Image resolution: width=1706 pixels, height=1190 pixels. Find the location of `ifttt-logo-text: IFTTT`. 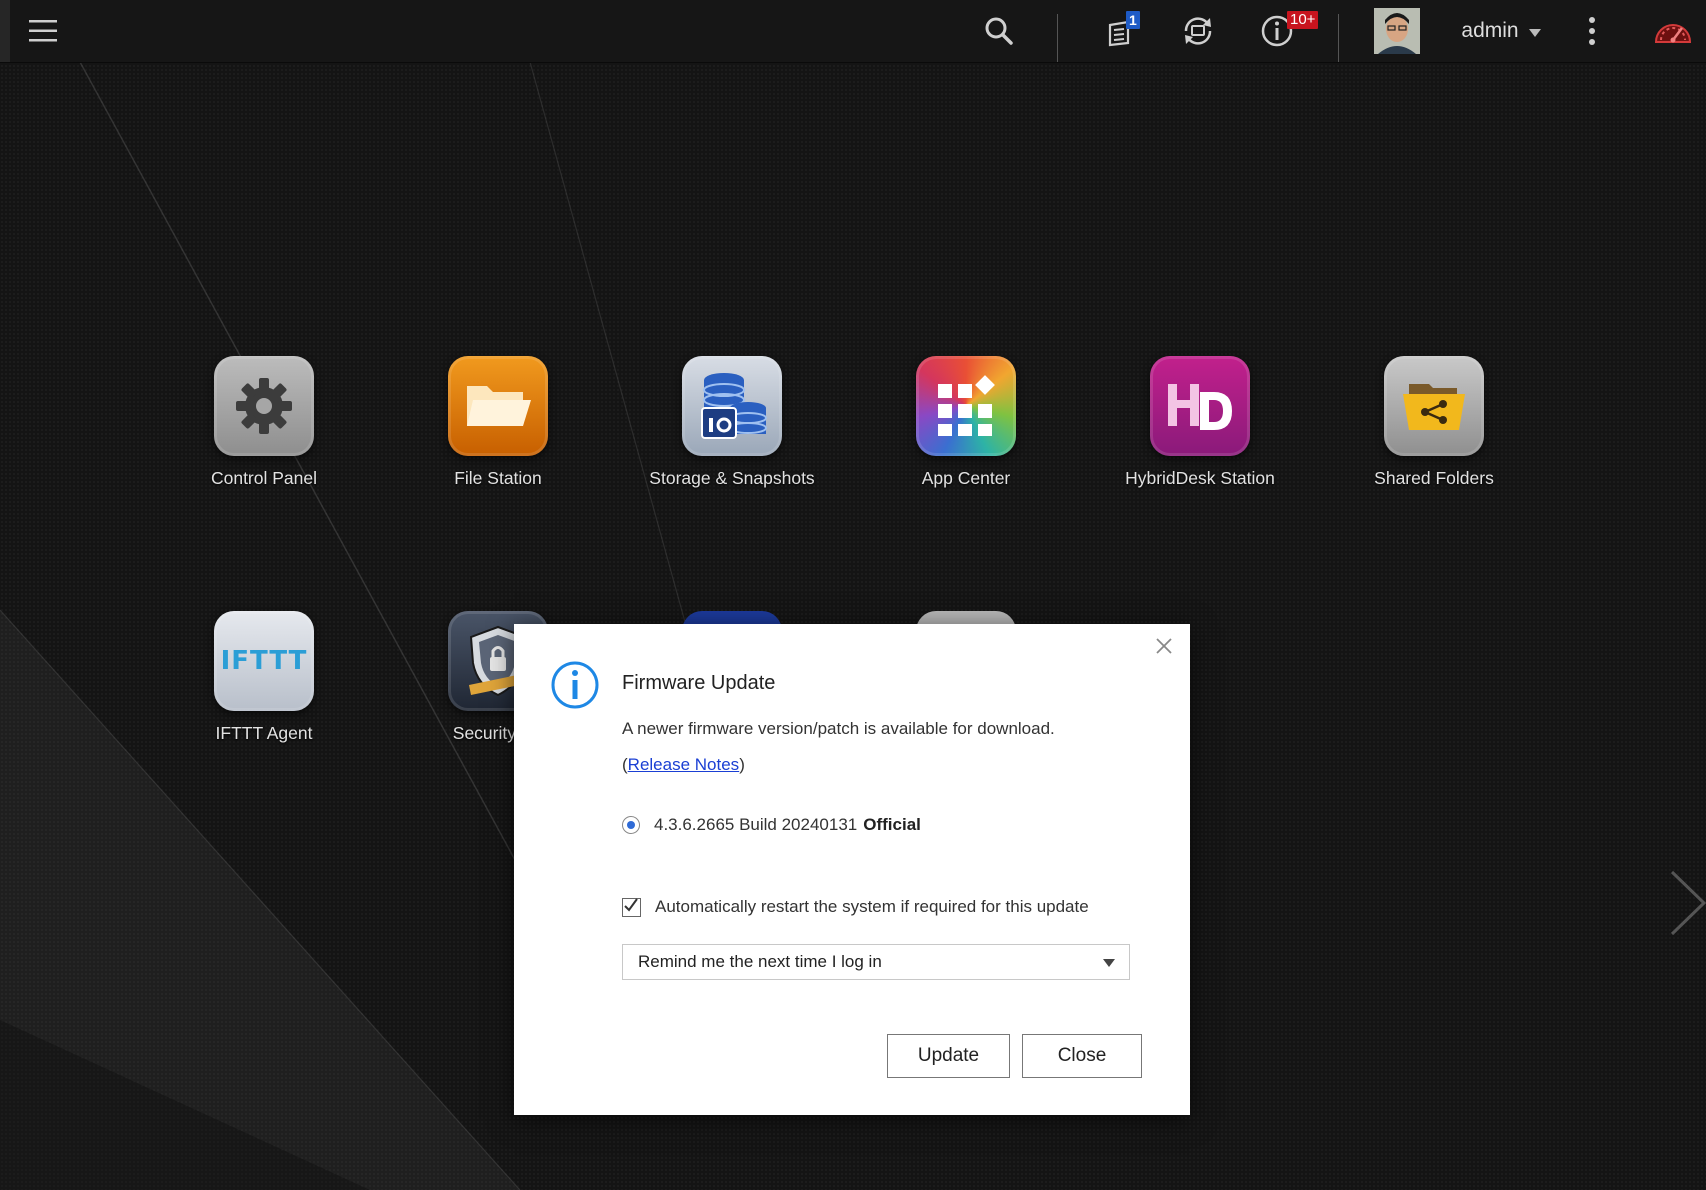

ifttt-logo-text: IFTTT is located at coordinates (264, 661).